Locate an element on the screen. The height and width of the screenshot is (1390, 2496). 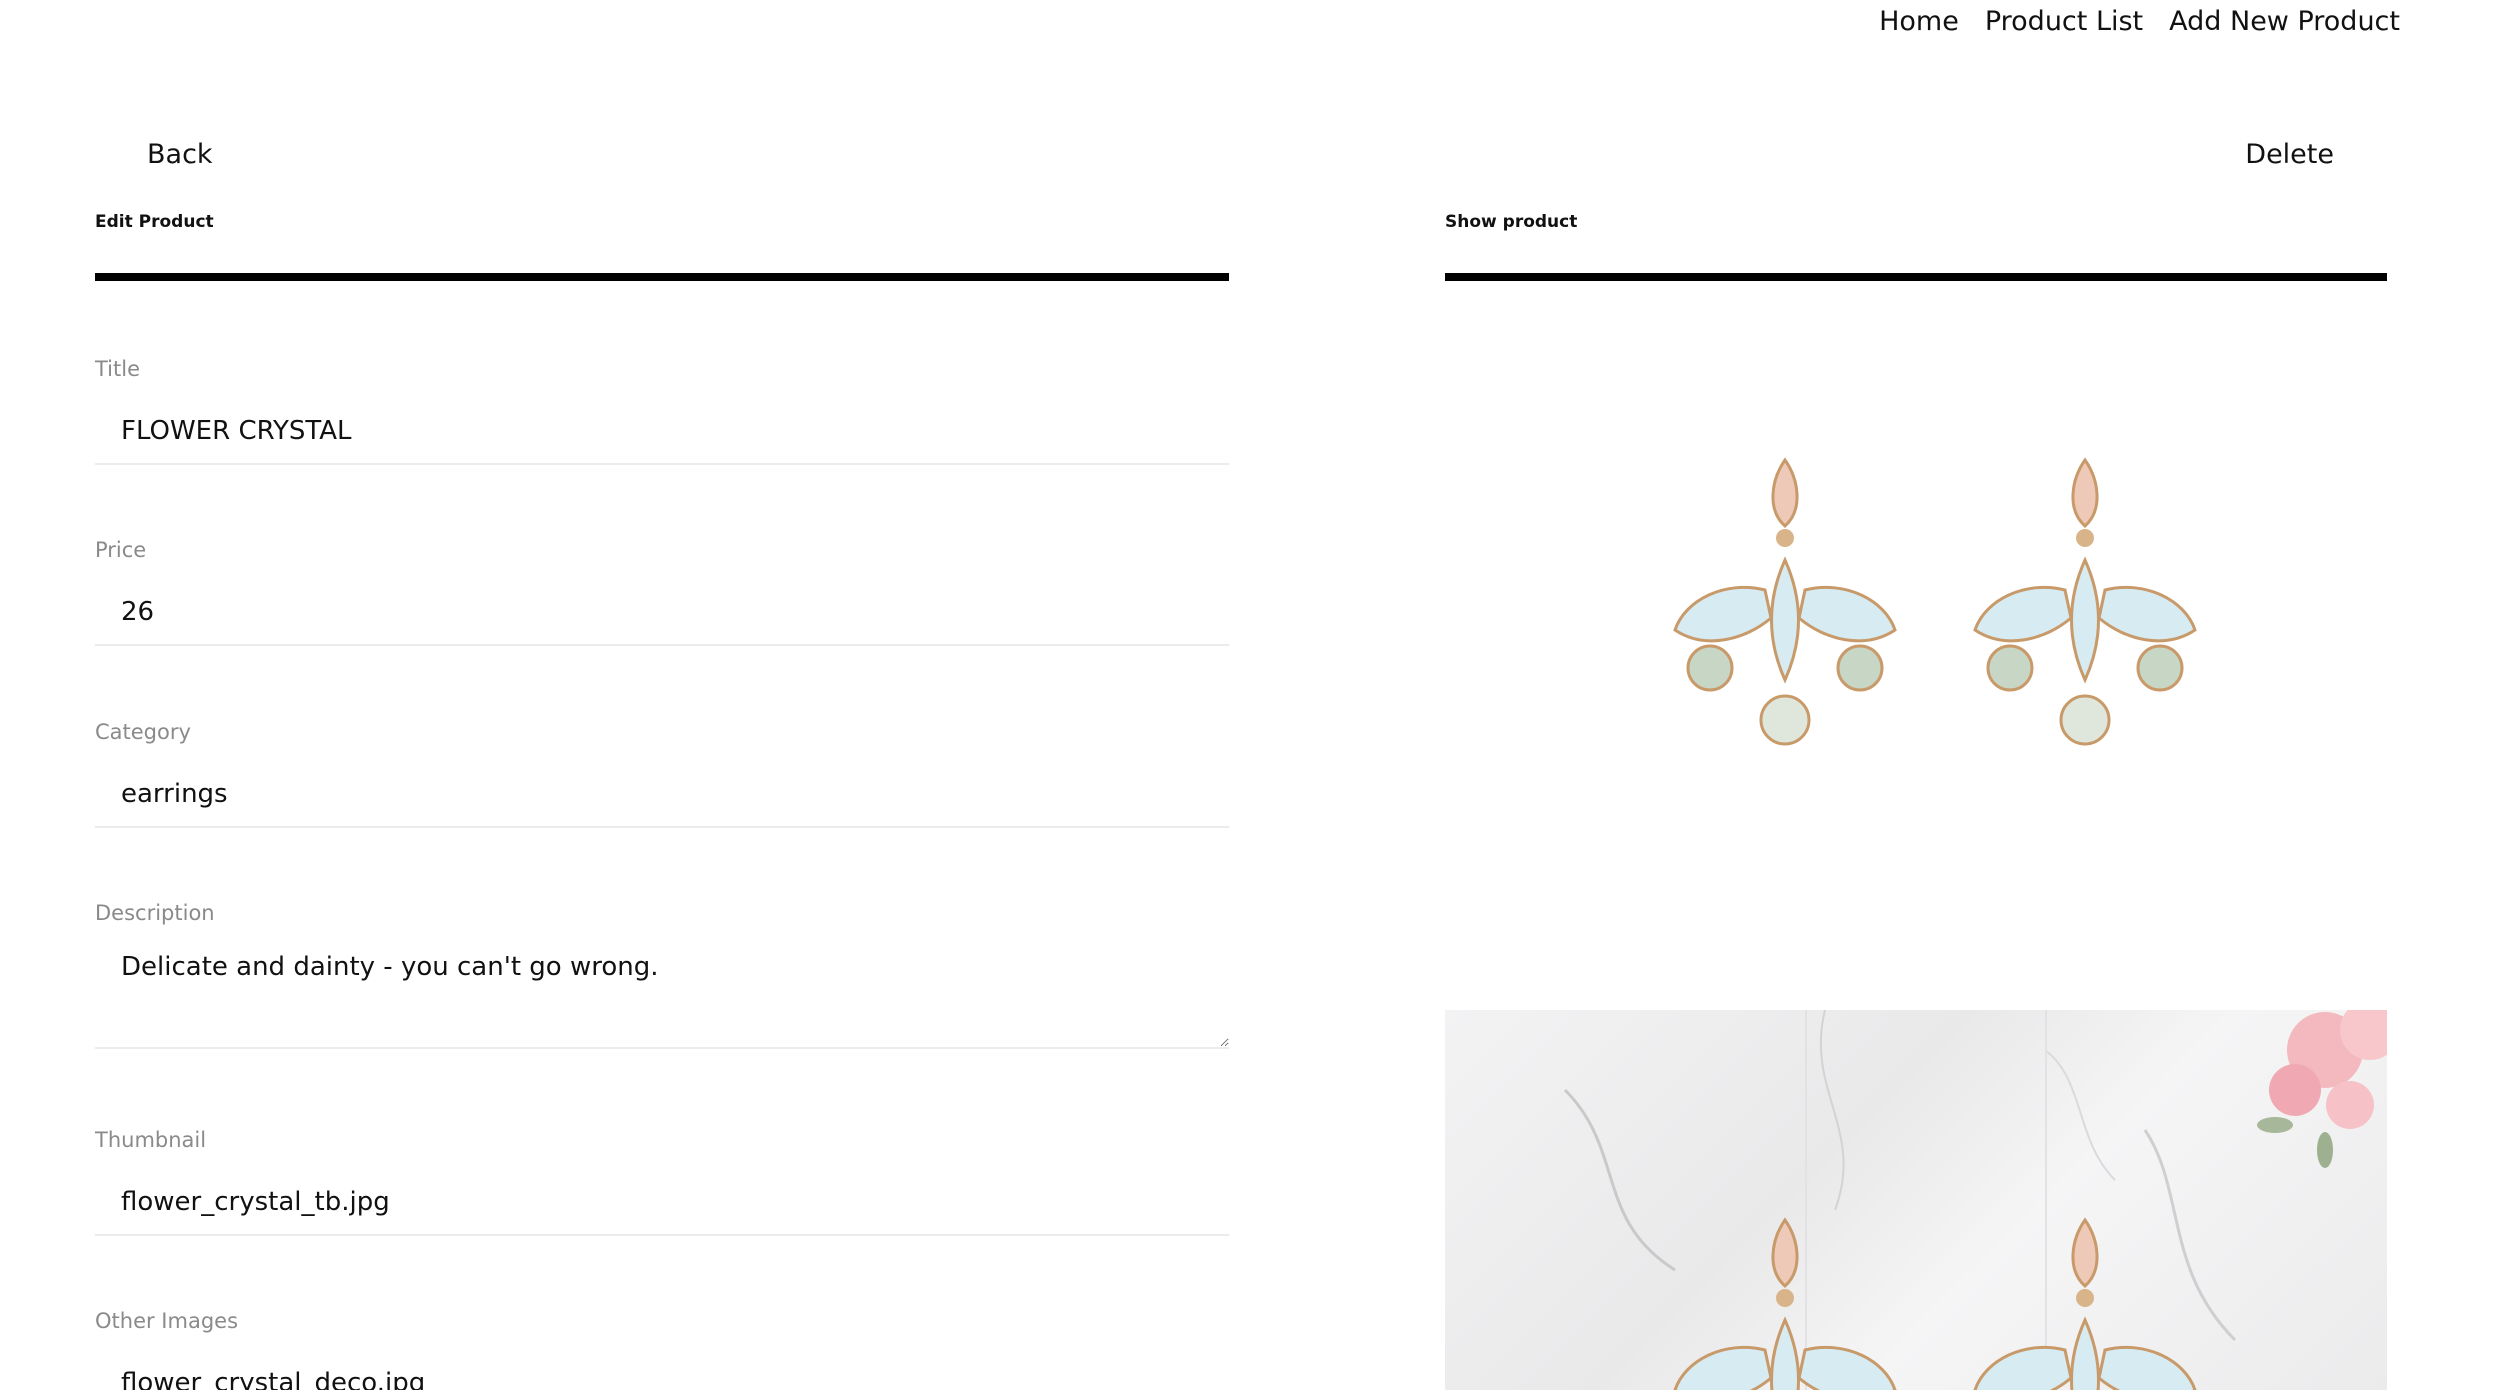
top-navigation: Home Product List Add New Product is located at coordinates (2139, 21).